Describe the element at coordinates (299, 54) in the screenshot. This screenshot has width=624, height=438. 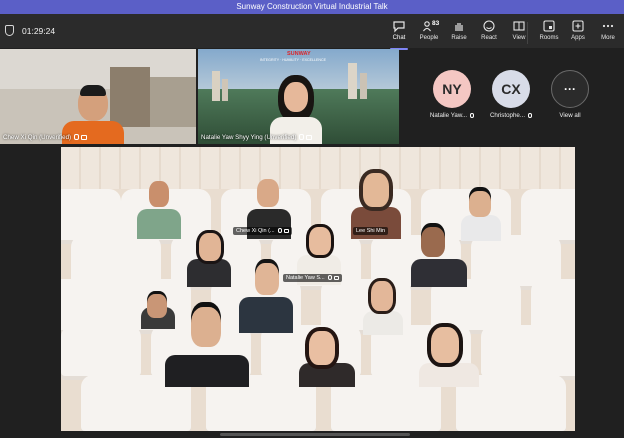
I see `sunway-logo: SUNWAY` at that location.